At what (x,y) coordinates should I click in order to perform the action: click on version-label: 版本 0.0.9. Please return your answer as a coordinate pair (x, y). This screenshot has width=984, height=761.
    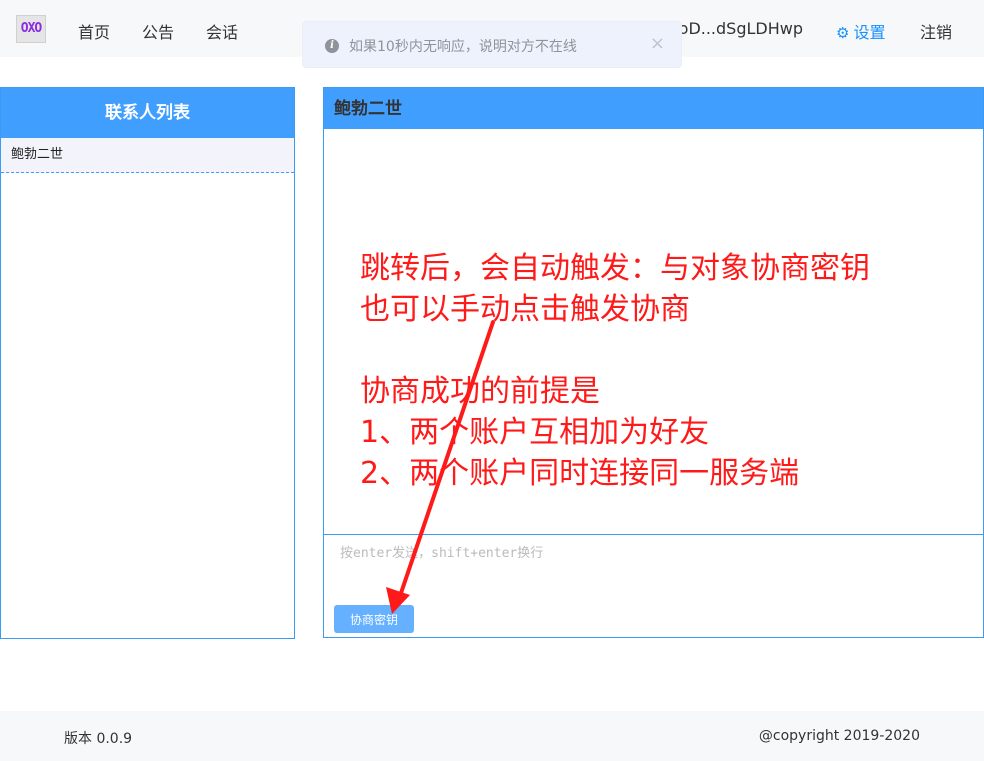
    Looking at the image, I should click on (98, 739).